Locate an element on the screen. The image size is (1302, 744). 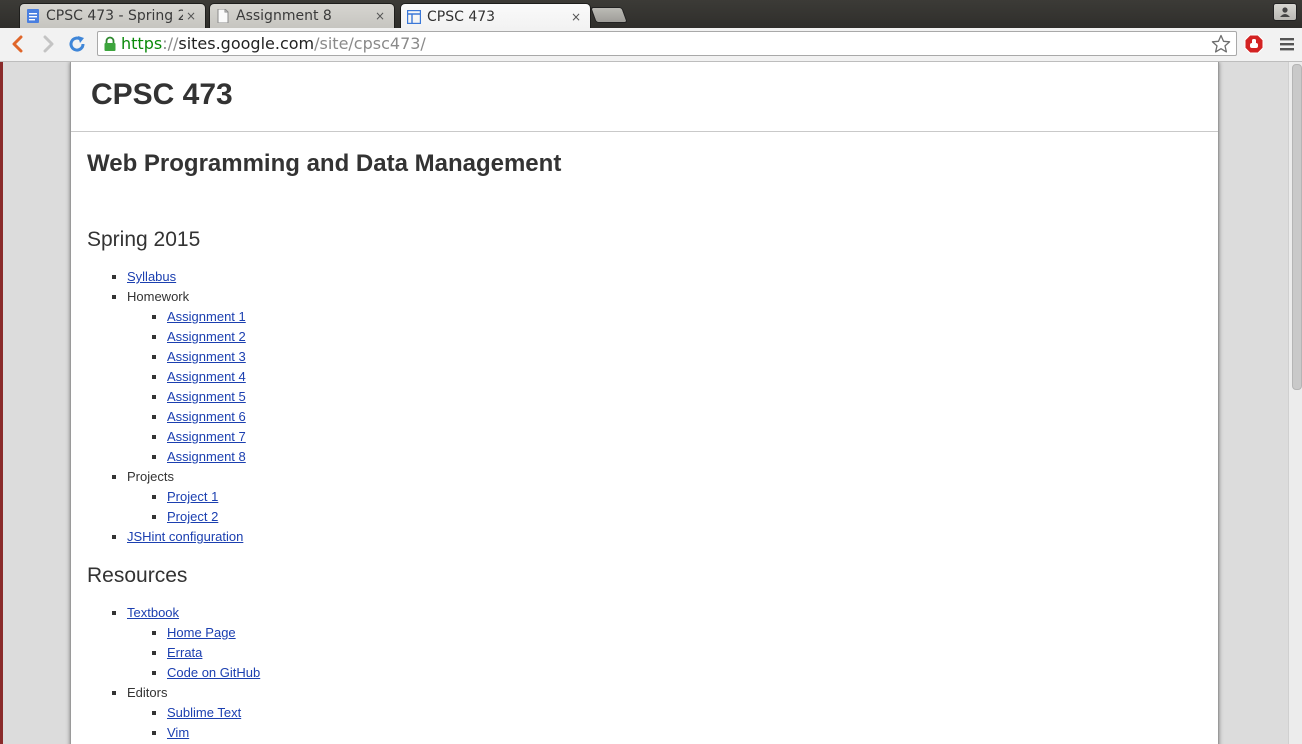
link-assignment-1: Assignment 1 is located at coordinates (206, 316).